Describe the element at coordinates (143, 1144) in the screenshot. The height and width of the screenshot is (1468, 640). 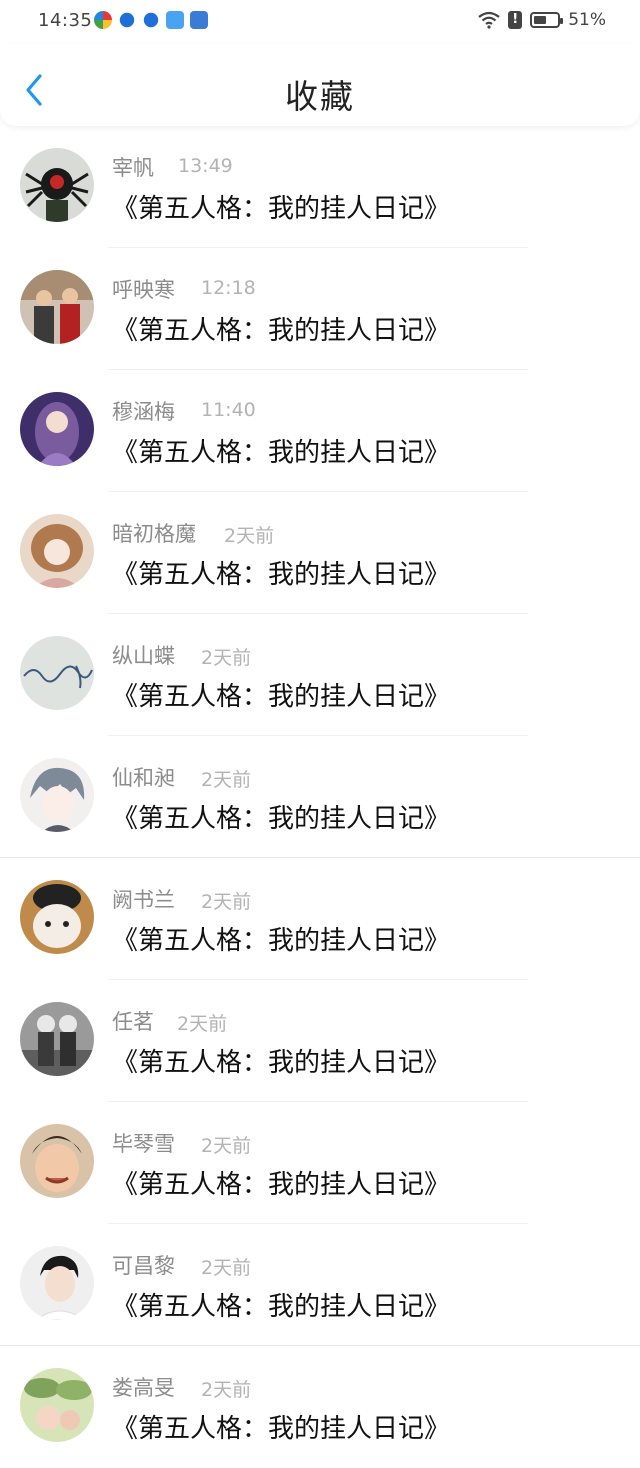
I see `user-name: 毕琴雪` at that location.